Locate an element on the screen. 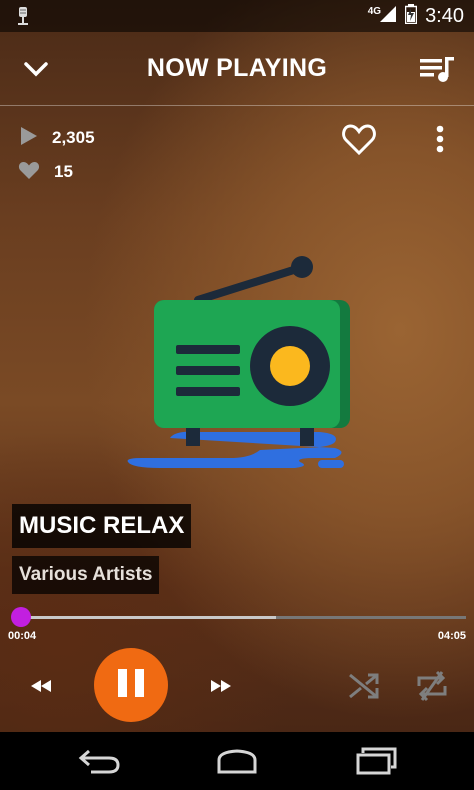 Image resolution: width=474 pixels, height=790 pixels. toolbar: NOW PLAYING is located at coordinates (237, 68).